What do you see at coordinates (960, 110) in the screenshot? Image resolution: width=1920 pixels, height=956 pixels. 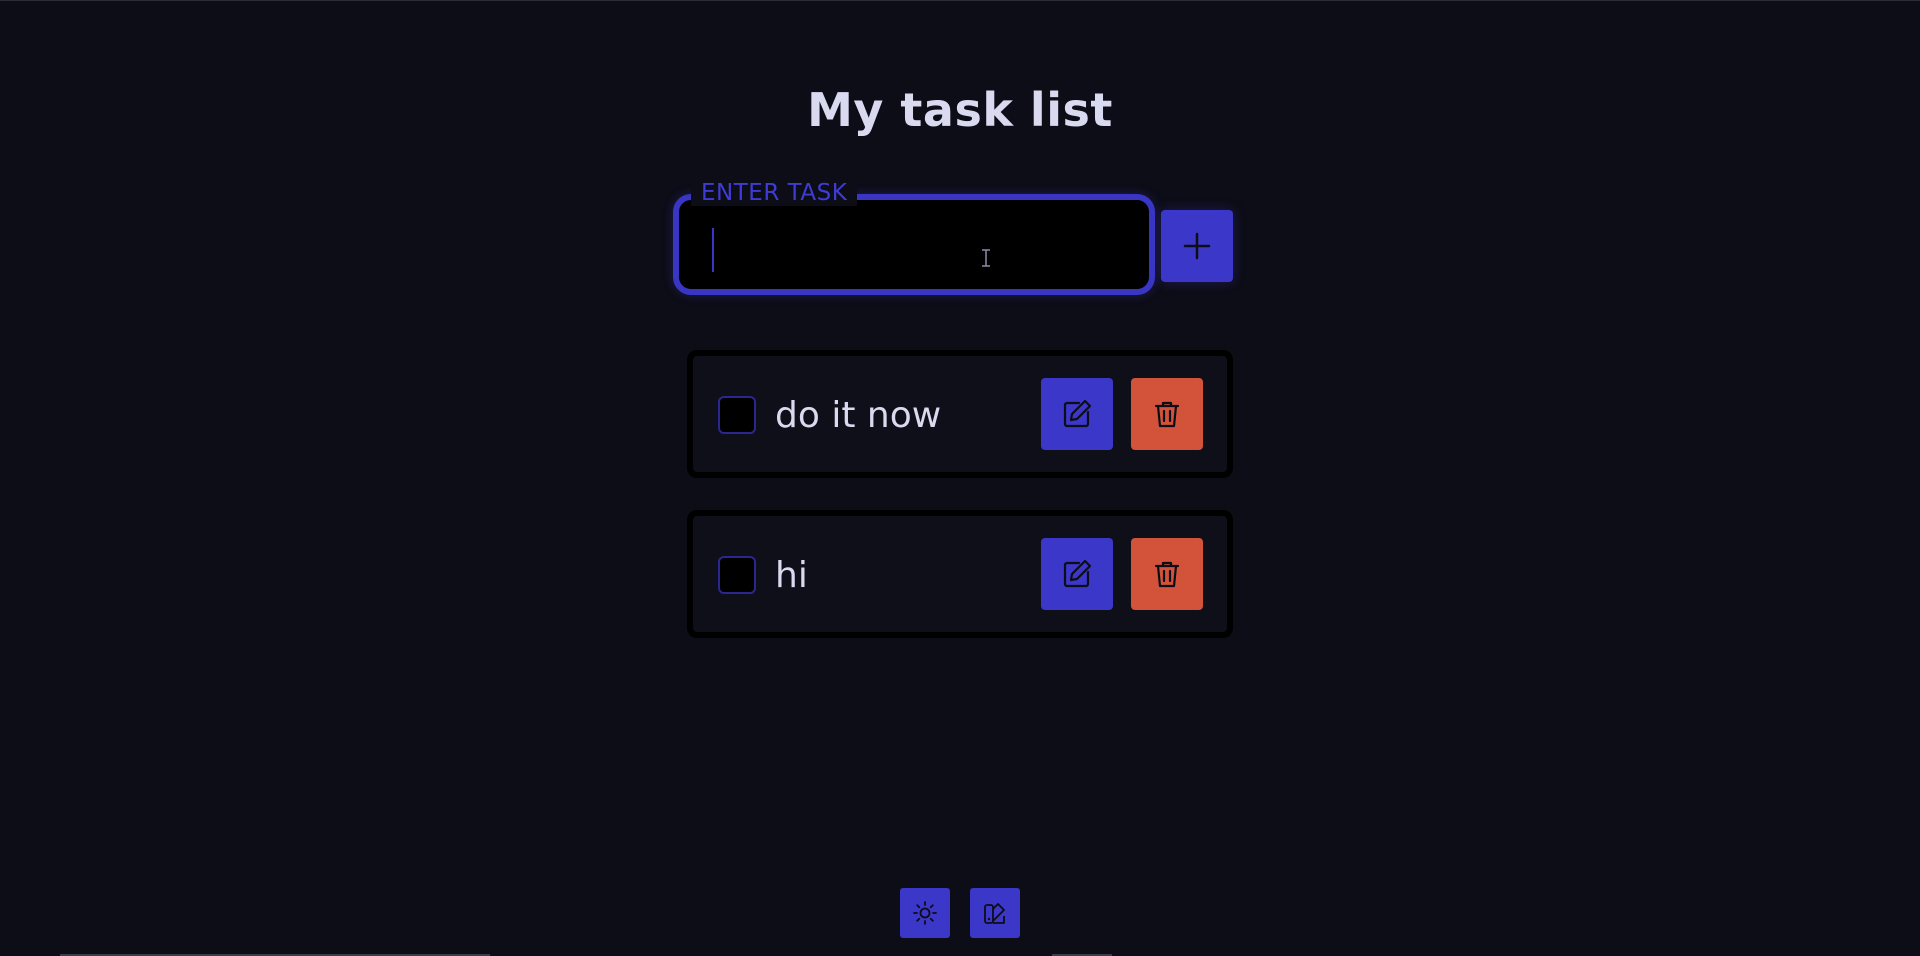 I see `page-title: My task list` at bounding box center [960, 110].